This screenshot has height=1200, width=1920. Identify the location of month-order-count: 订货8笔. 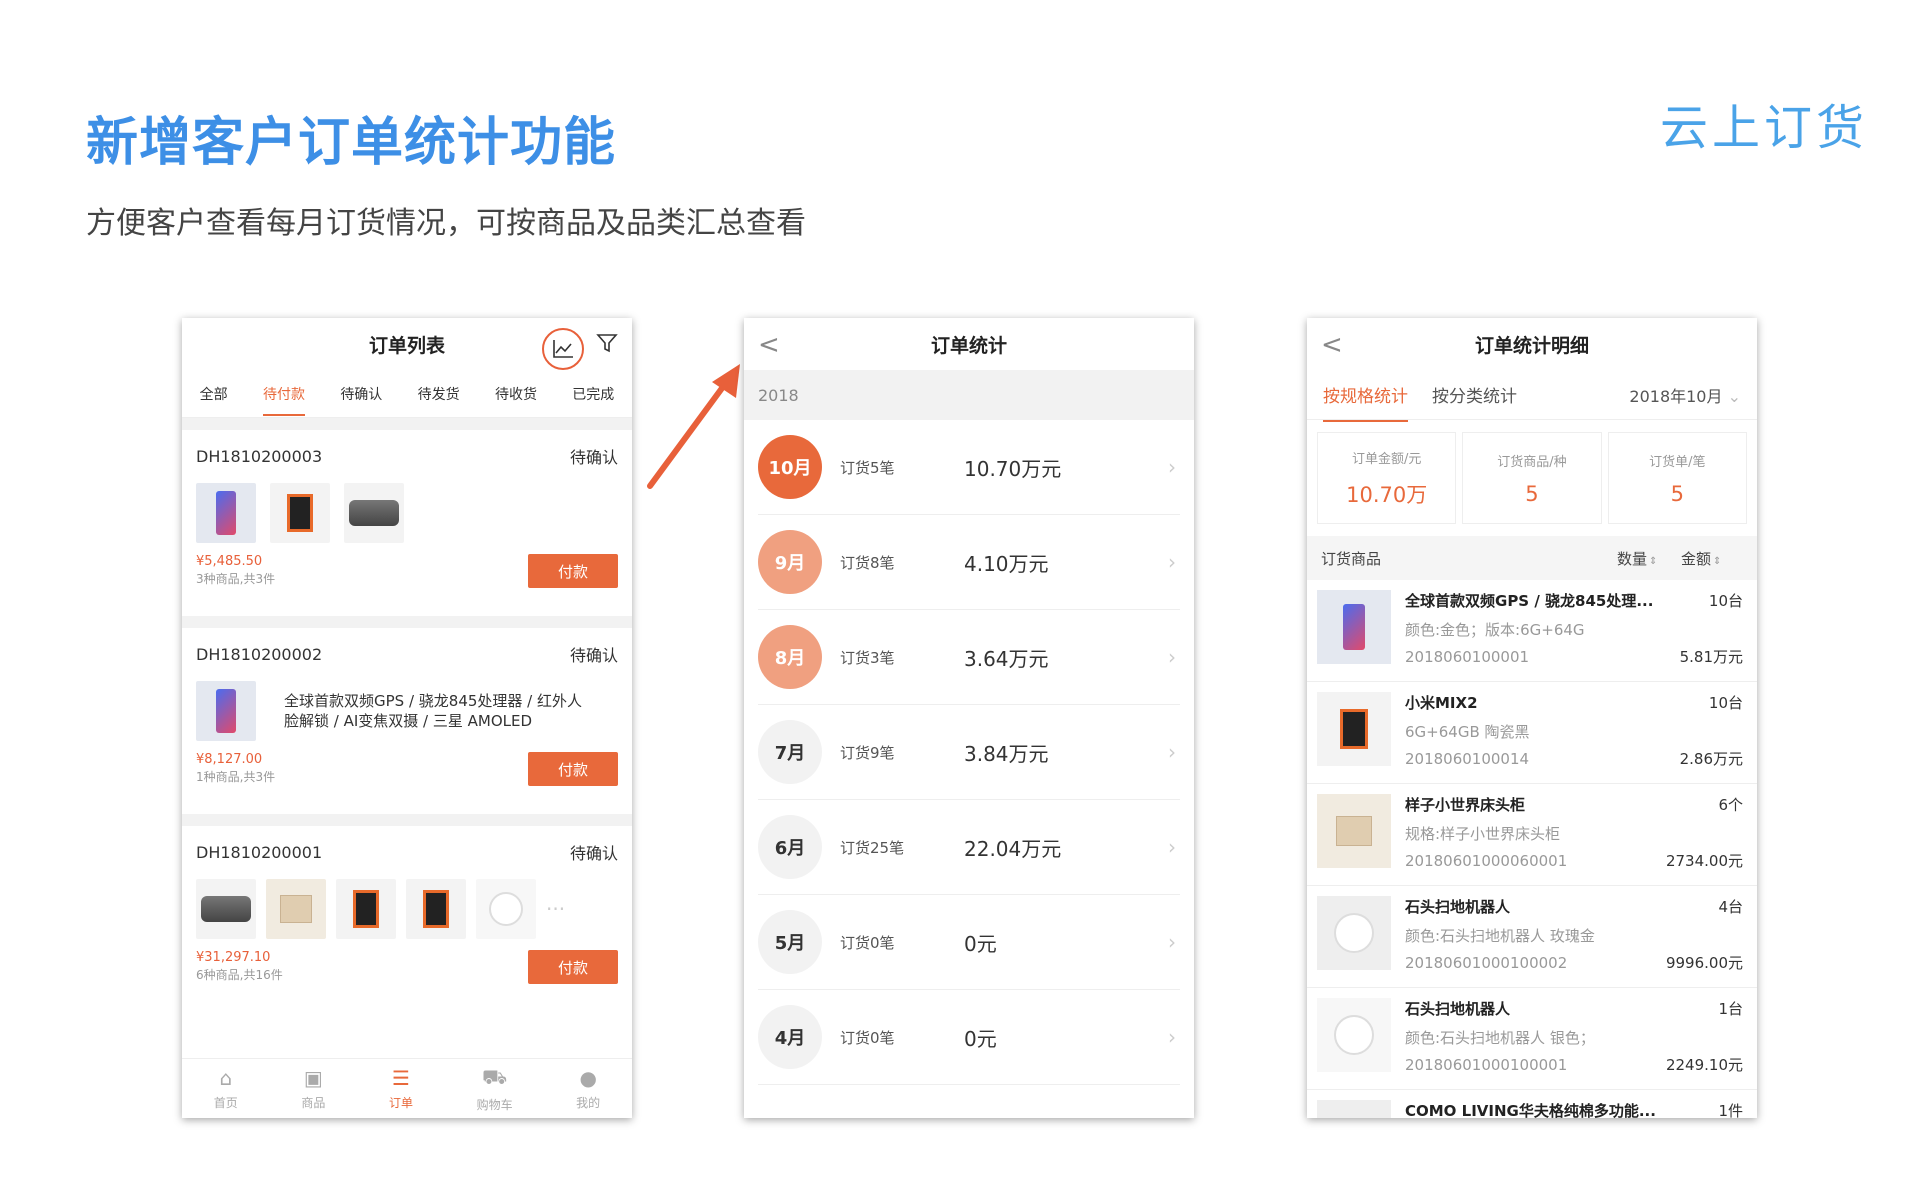
(867, 562).